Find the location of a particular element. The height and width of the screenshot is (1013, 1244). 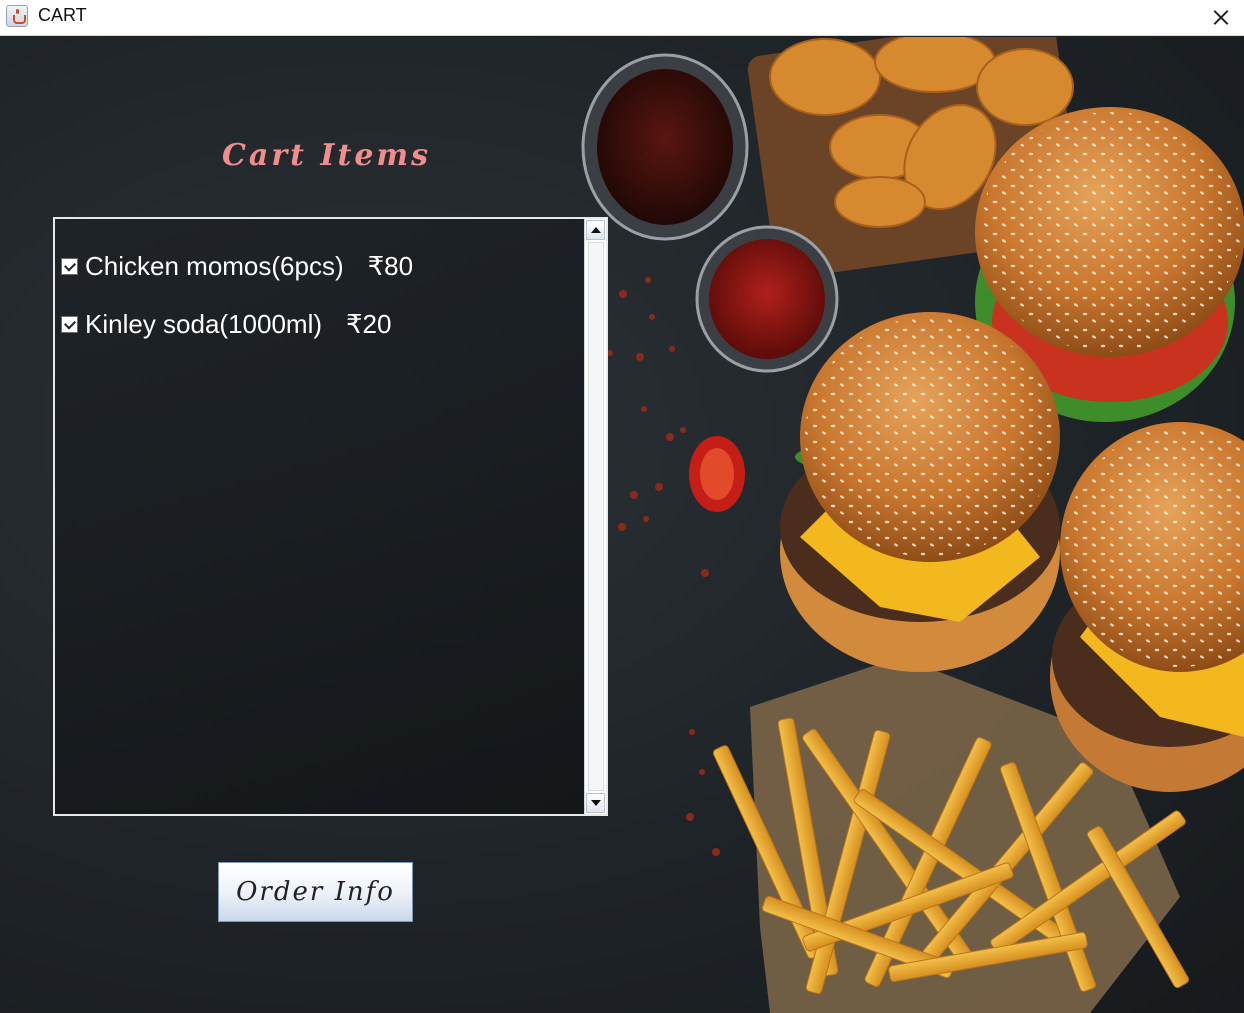

item-name: Kinley soda(1000ml) is located at coordinates (204, 323).